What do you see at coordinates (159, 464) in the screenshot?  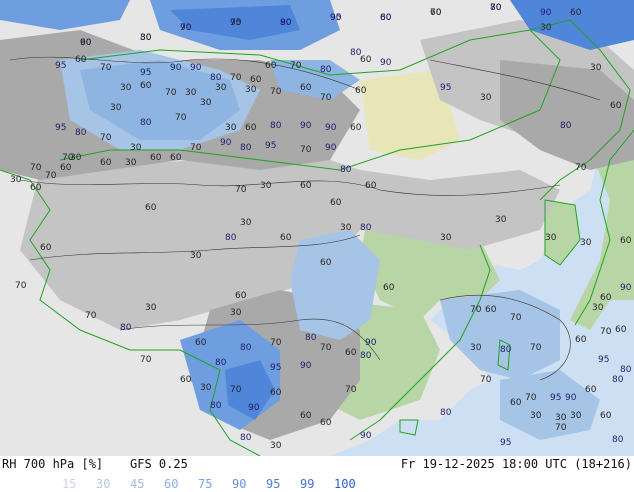 I see `model-label: GFS 0.25` at bounding box center [159, 464].